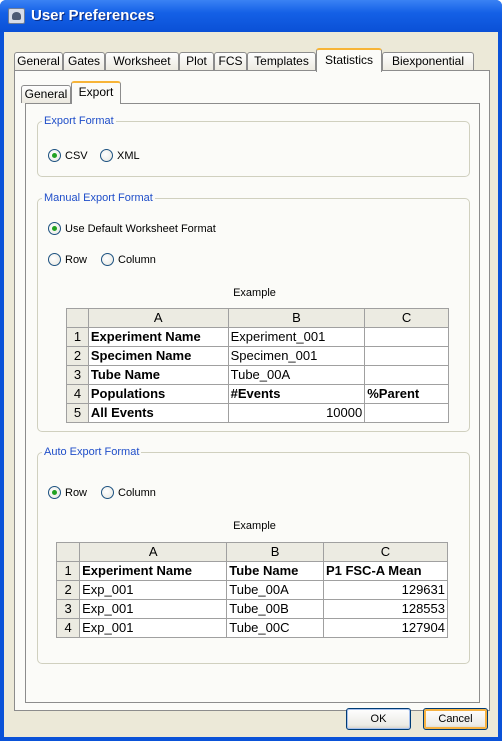  Describe the element at coordinates (428, 61) in the screenshot. I see `tab-biexponential: Biexponential` at that location.